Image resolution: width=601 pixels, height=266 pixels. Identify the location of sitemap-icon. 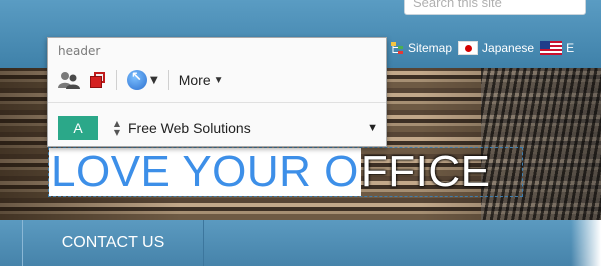
(397, 48).